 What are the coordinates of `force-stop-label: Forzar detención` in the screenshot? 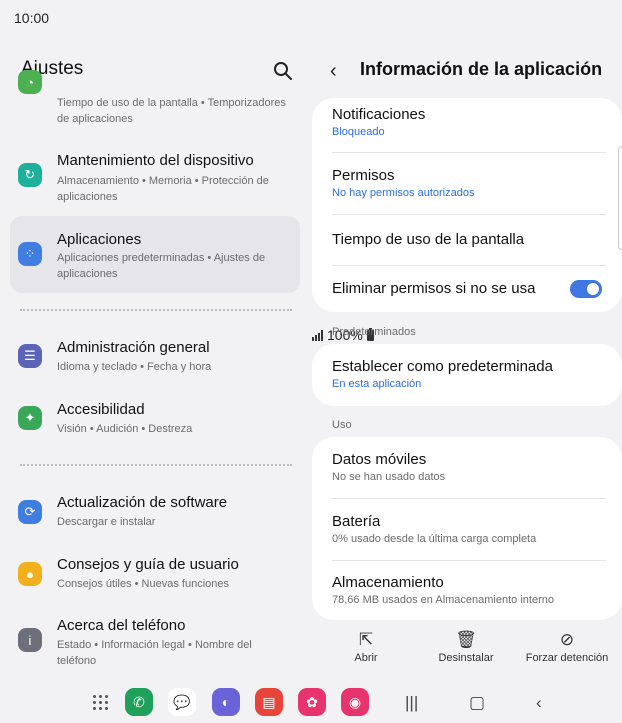 It's located at (567, 658).